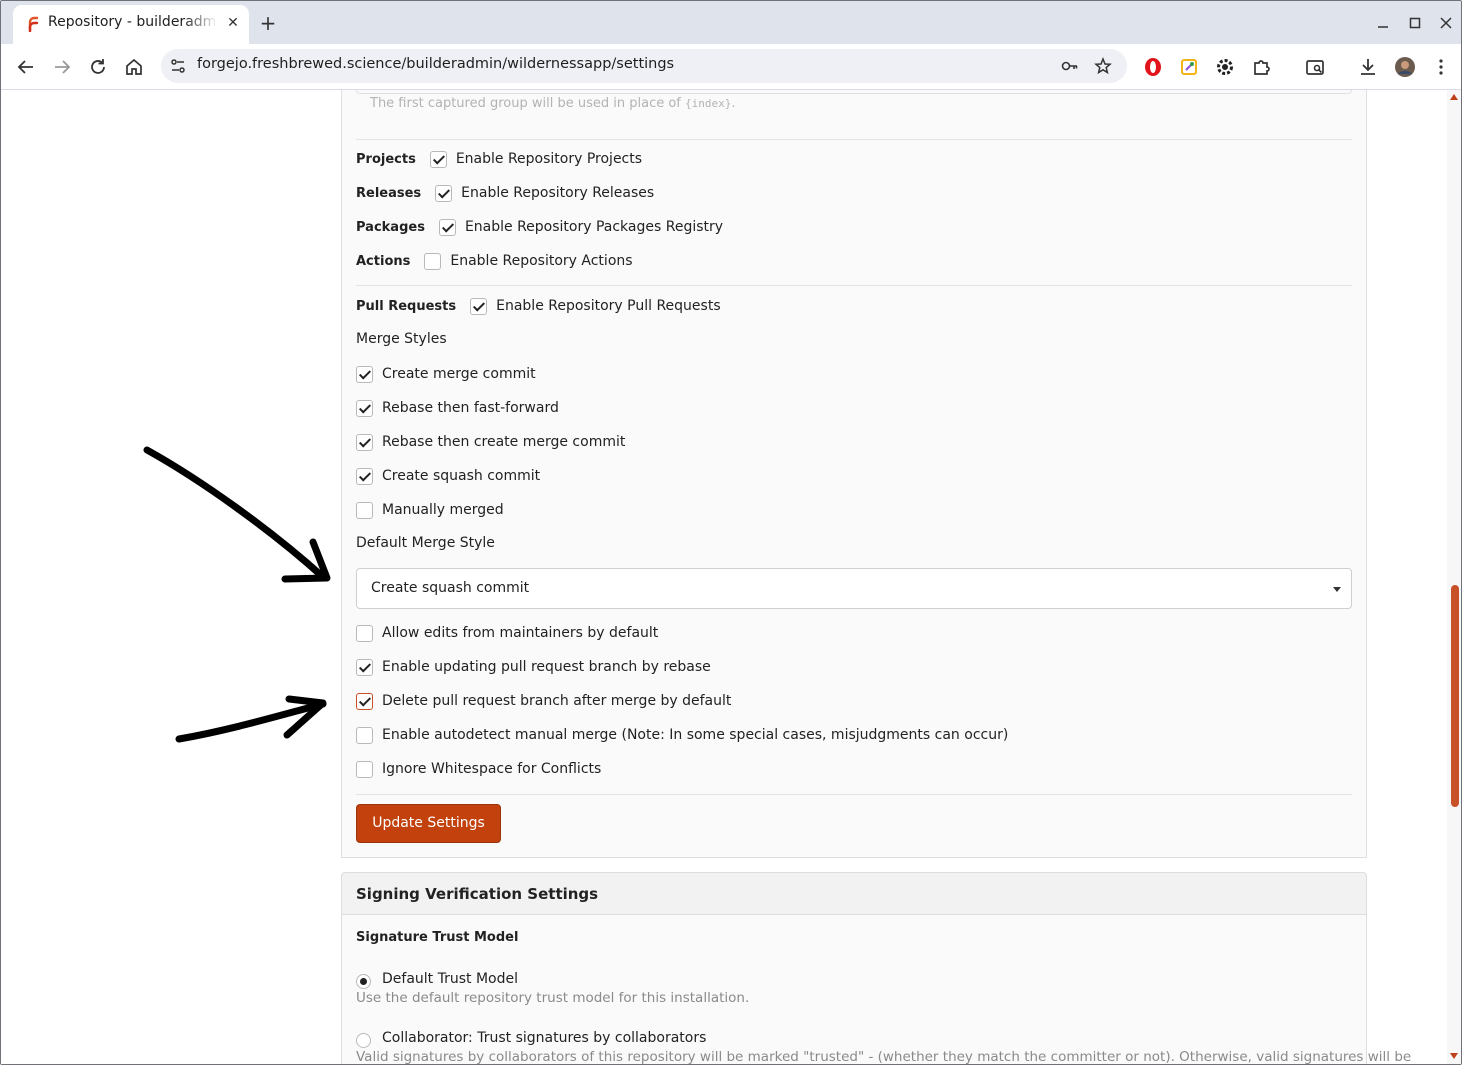 This screenshot has height=1065, width=1462. Describe the element at coordinates (406, 306) in the screenshot. I see `pull-requests-label: Pull Requests` at that location.